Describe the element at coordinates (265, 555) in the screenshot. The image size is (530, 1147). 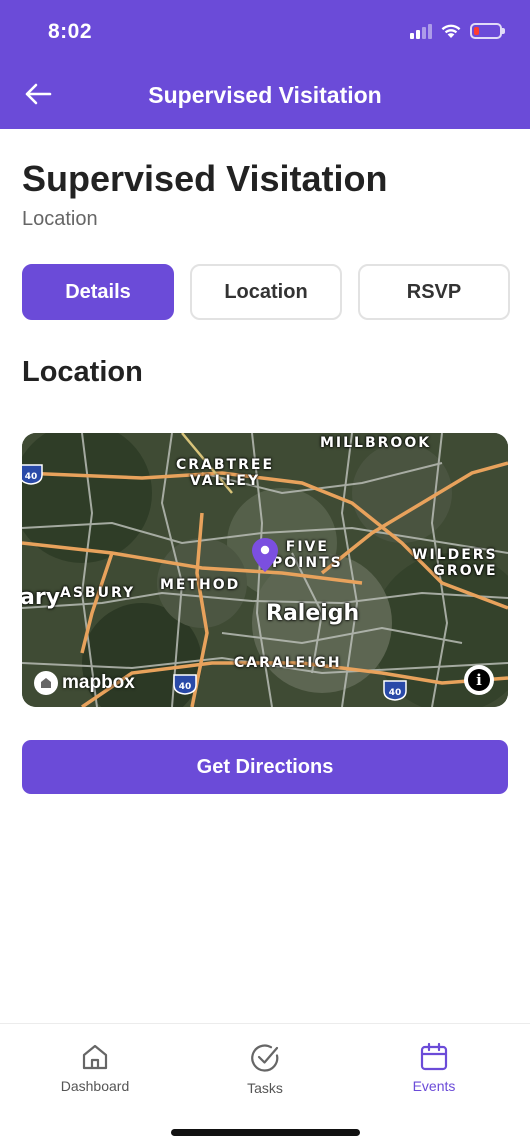
I see `map-pin-icon` at that location.